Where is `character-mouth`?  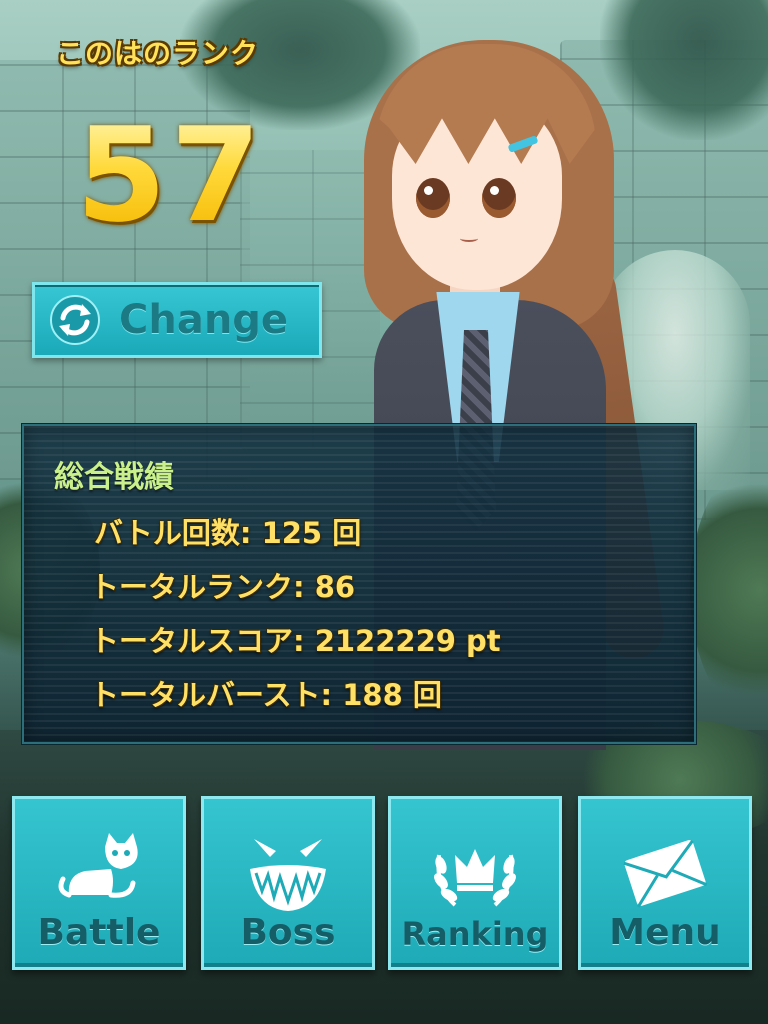
character-mouth is located at coordinates (469, 238).